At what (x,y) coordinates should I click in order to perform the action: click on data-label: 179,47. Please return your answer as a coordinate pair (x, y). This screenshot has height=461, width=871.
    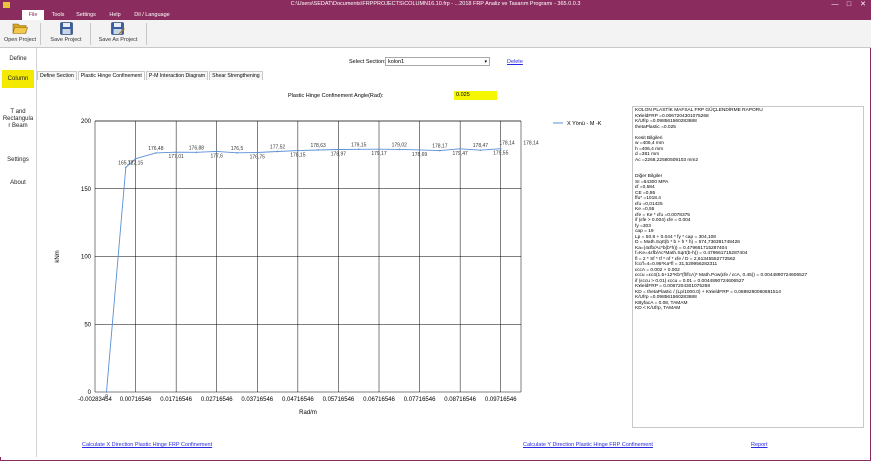
    Looking at the image, I should click on (460, 154).